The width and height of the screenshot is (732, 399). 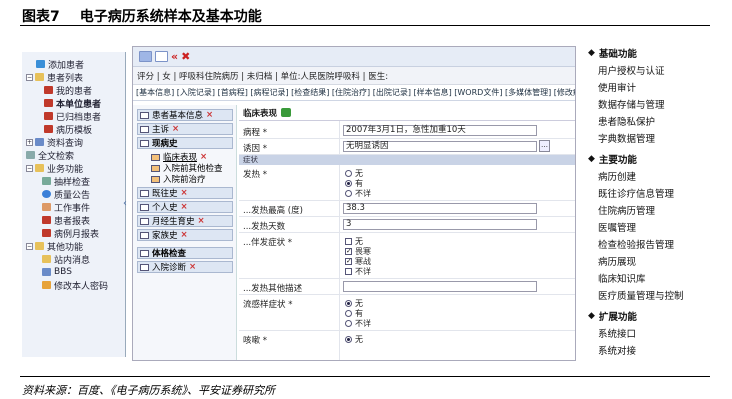 I want to click on tree-item-fulltext: 全文检索, so click(x=50, y=155).